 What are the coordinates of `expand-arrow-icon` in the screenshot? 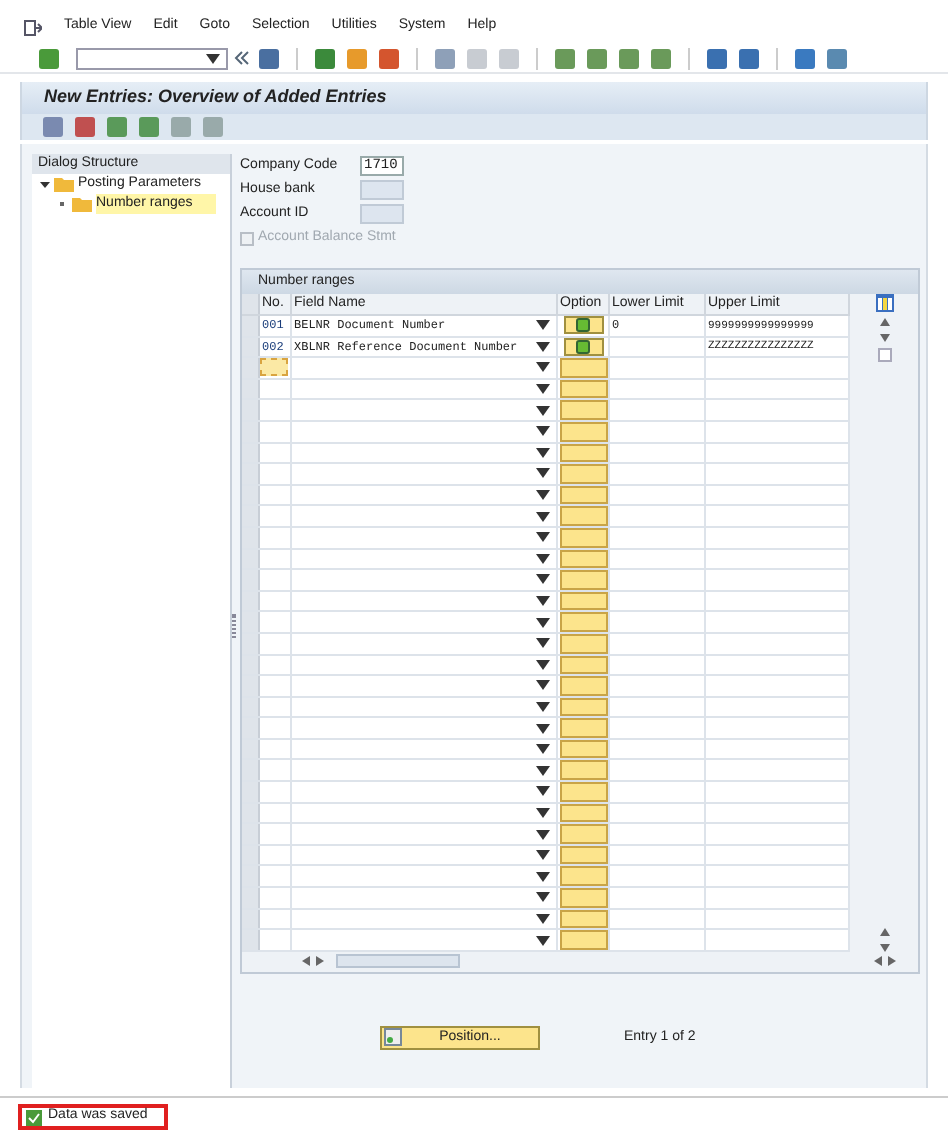 It's located at (45, 184).